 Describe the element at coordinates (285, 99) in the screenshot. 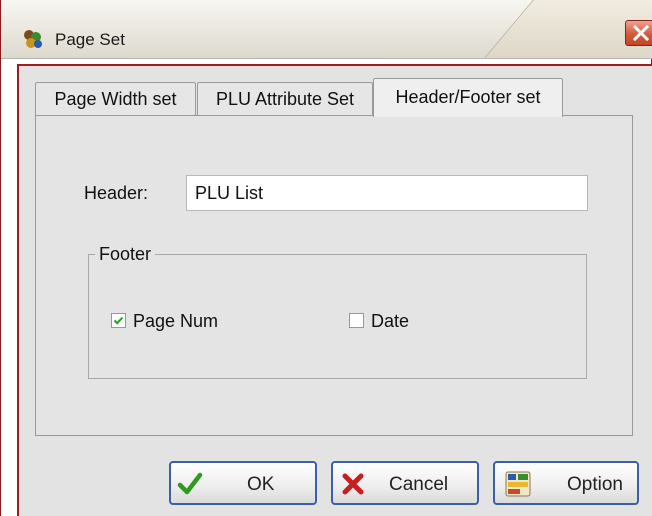

I see `tab-plu-attribute-set: PLU Attribute Set` at that location.